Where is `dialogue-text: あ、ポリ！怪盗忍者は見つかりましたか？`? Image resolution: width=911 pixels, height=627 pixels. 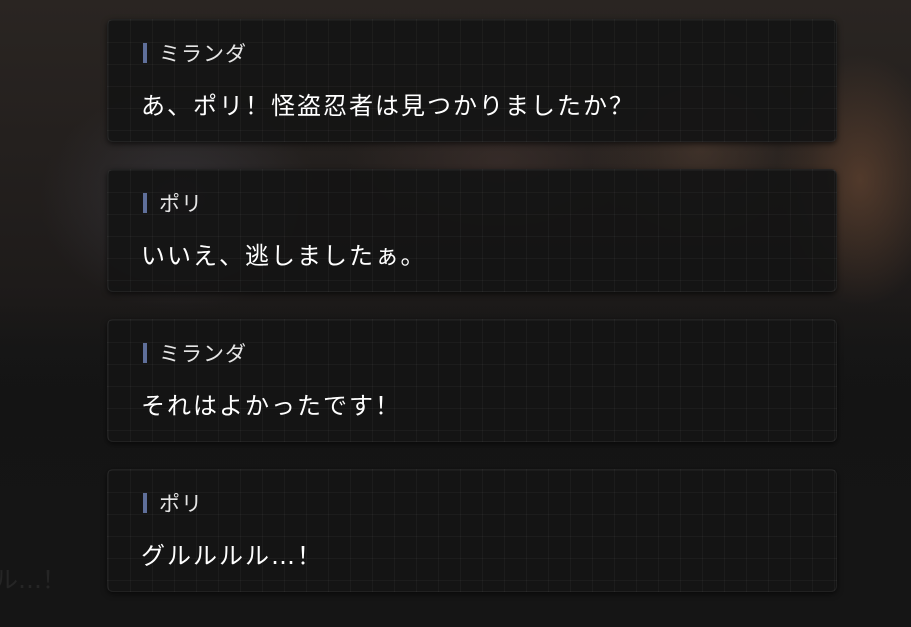
dialogue-text: あ、ポリ！怪盗忍者は見つかりましたか？ is located at coordinates (388, 106).